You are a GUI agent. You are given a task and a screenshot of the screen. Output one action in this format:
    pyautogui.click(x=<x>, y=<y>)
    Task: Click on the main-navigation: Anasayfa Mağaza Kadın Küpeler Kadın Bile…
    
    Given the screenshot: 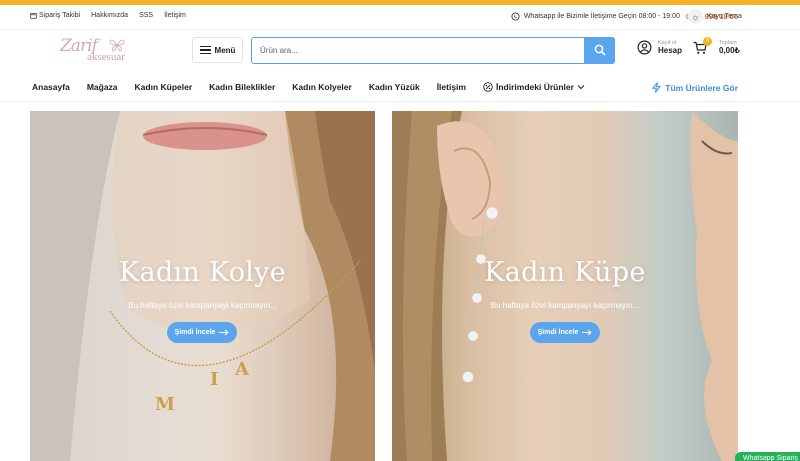 What is the action you would take?
    pyautogui.click(x=400, y=88)
    